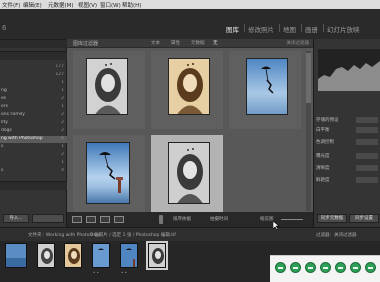  What do you see at coordinates (77, 219) in the screenshot?
I see `grid-icon` at bounding box center [77, 219].